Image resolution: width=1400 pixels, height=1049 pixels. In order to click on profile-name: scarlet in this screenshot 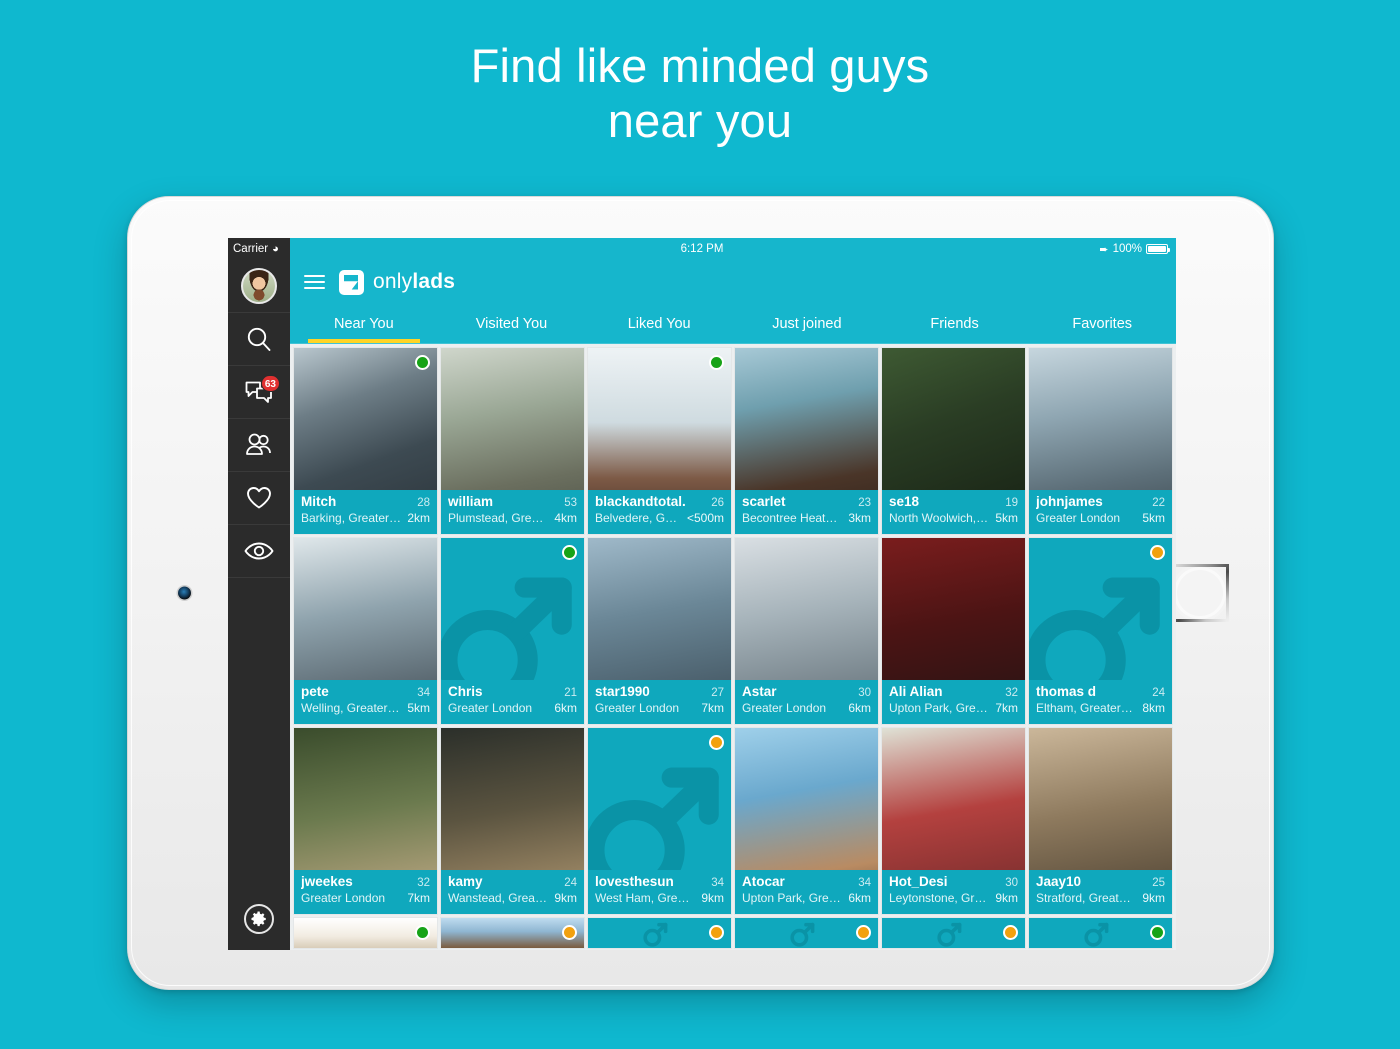, I will do `click(764, 501)`.